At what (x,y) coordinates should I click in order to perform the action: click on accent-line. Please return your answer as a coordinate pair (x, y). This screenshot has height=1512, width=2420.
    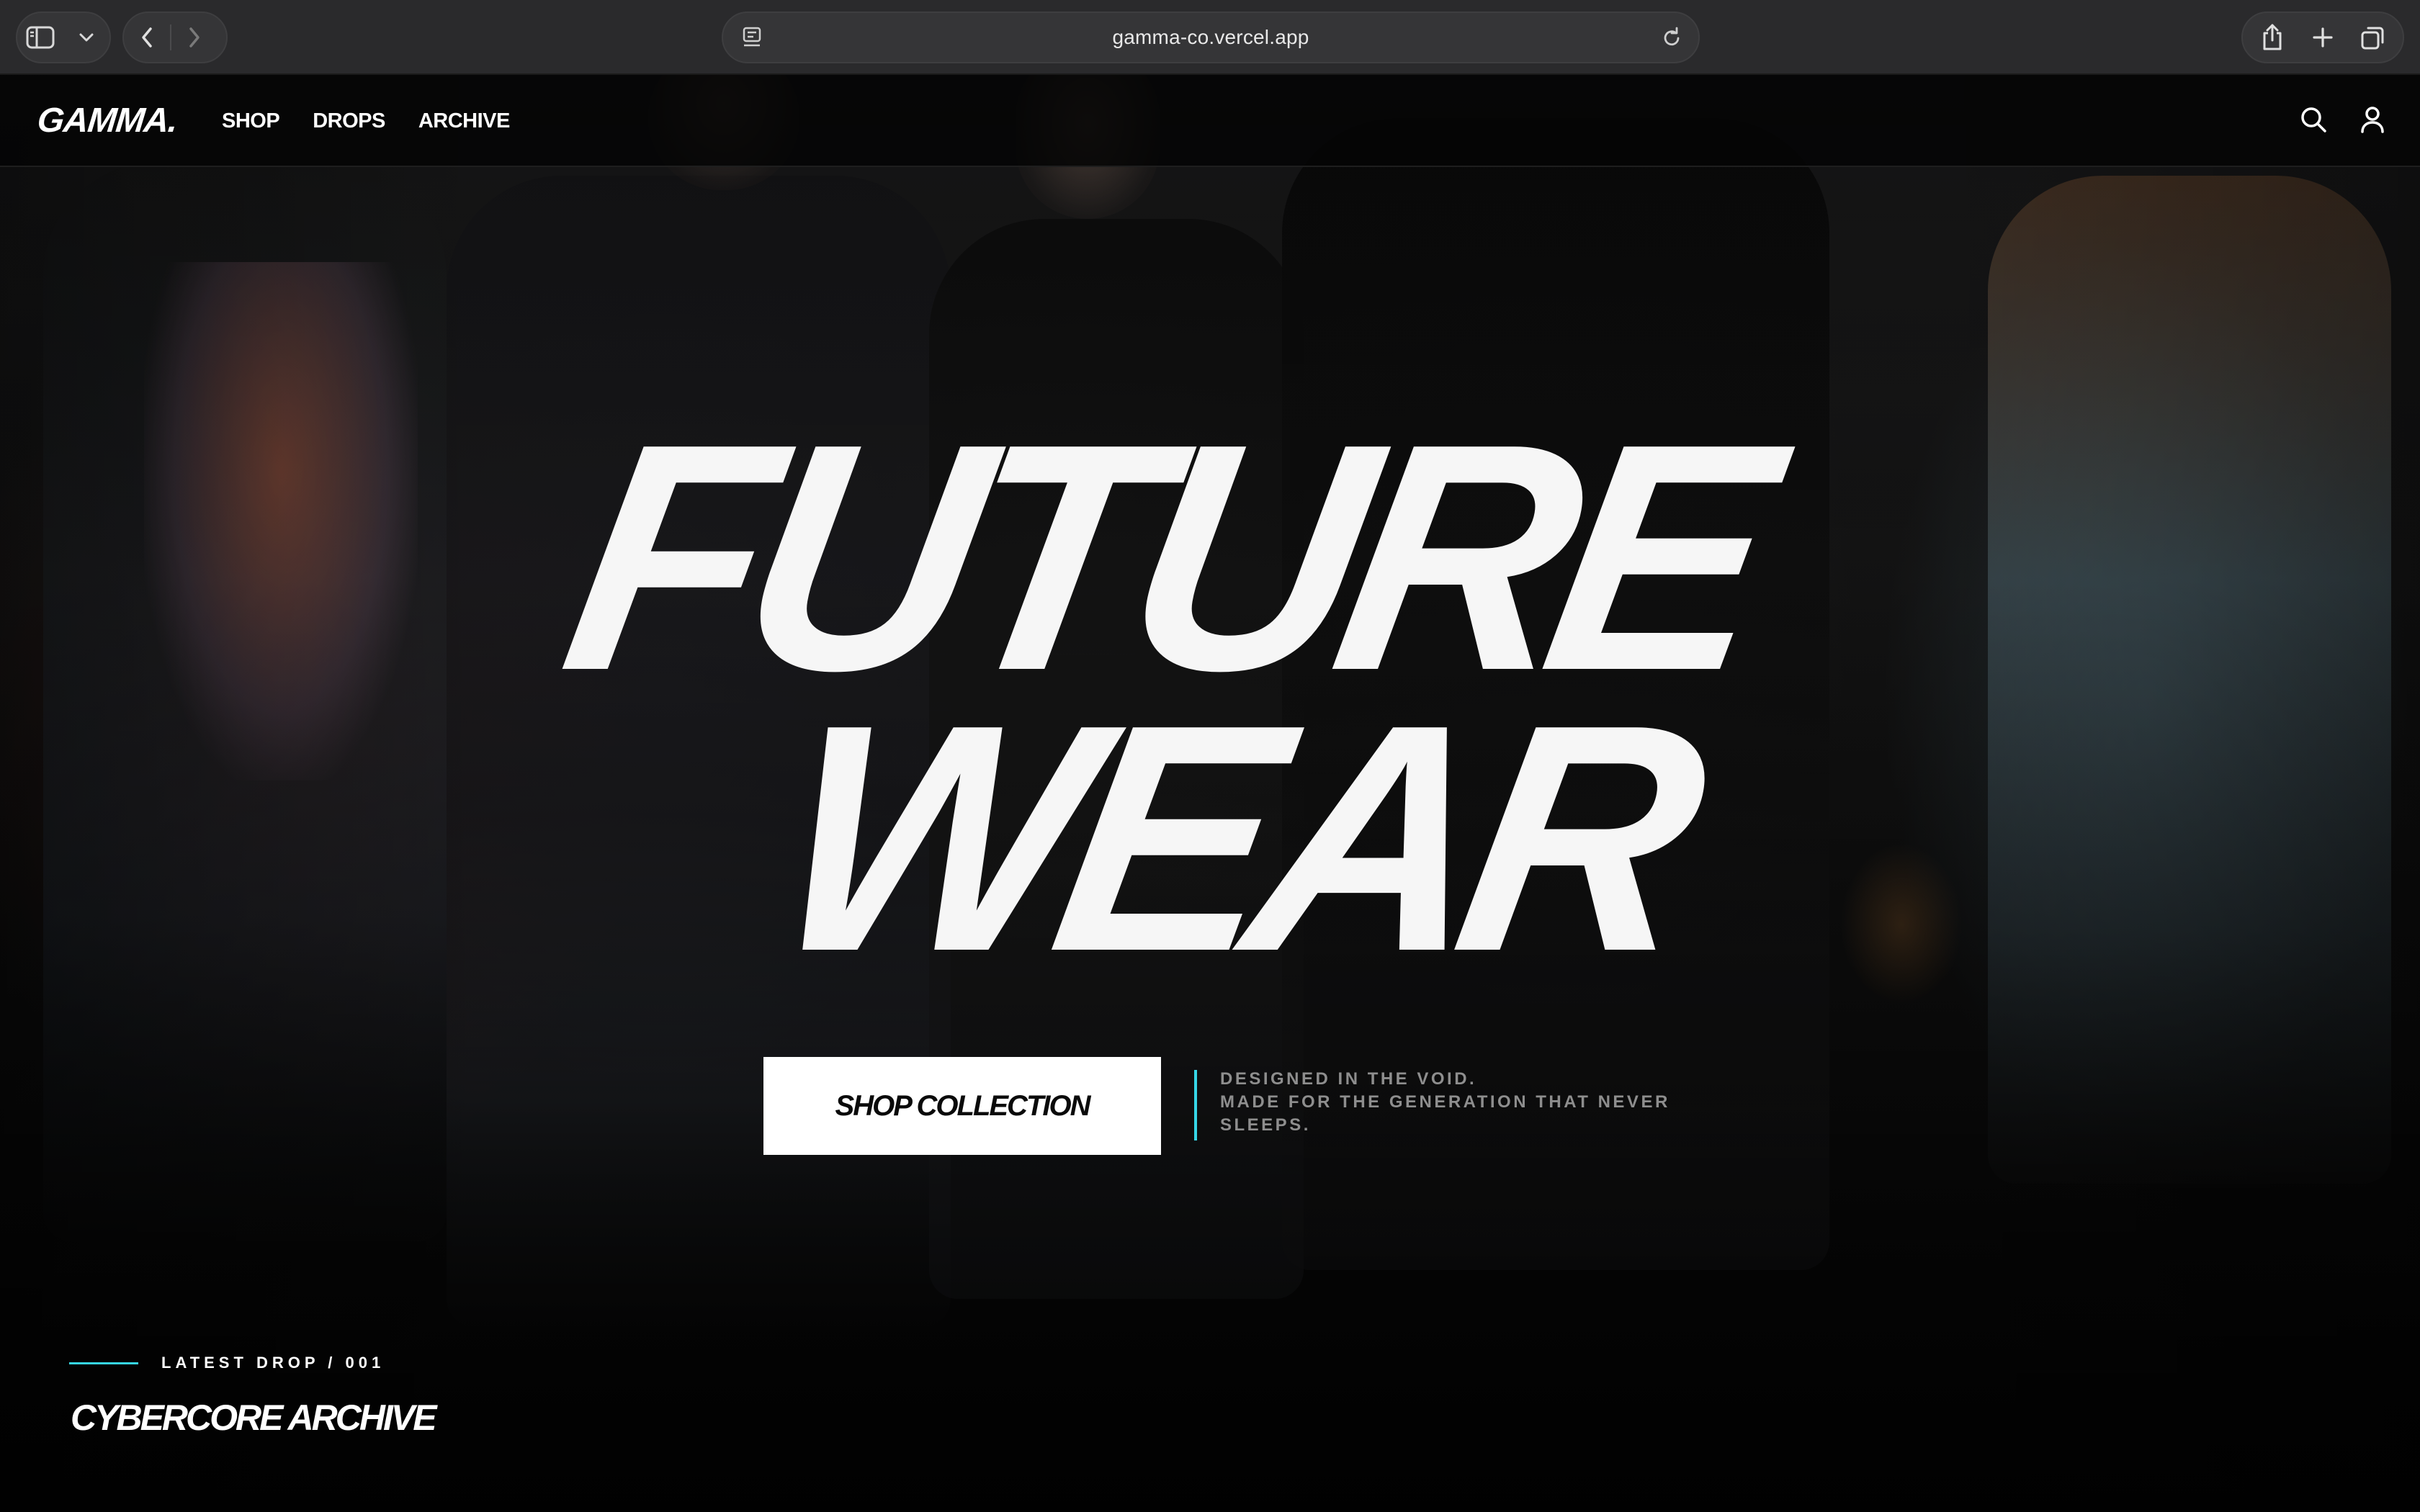
    Looking at the image, I should click on (103, 1363).